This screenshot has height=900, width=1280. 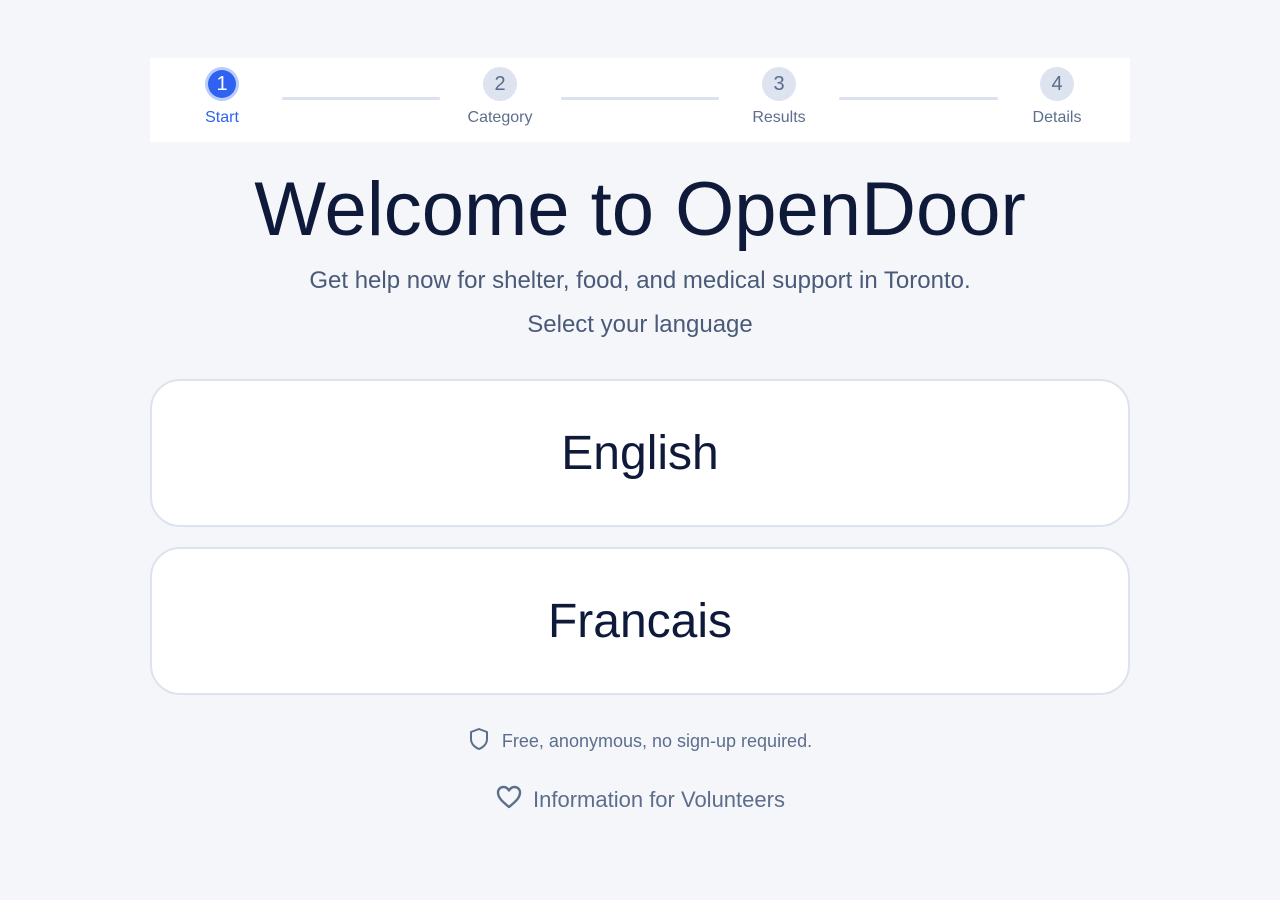 What do you see at coordinates (1057, 117) in the screenshot?
I see `step-label: Details` at bounding box center [1057, 117].